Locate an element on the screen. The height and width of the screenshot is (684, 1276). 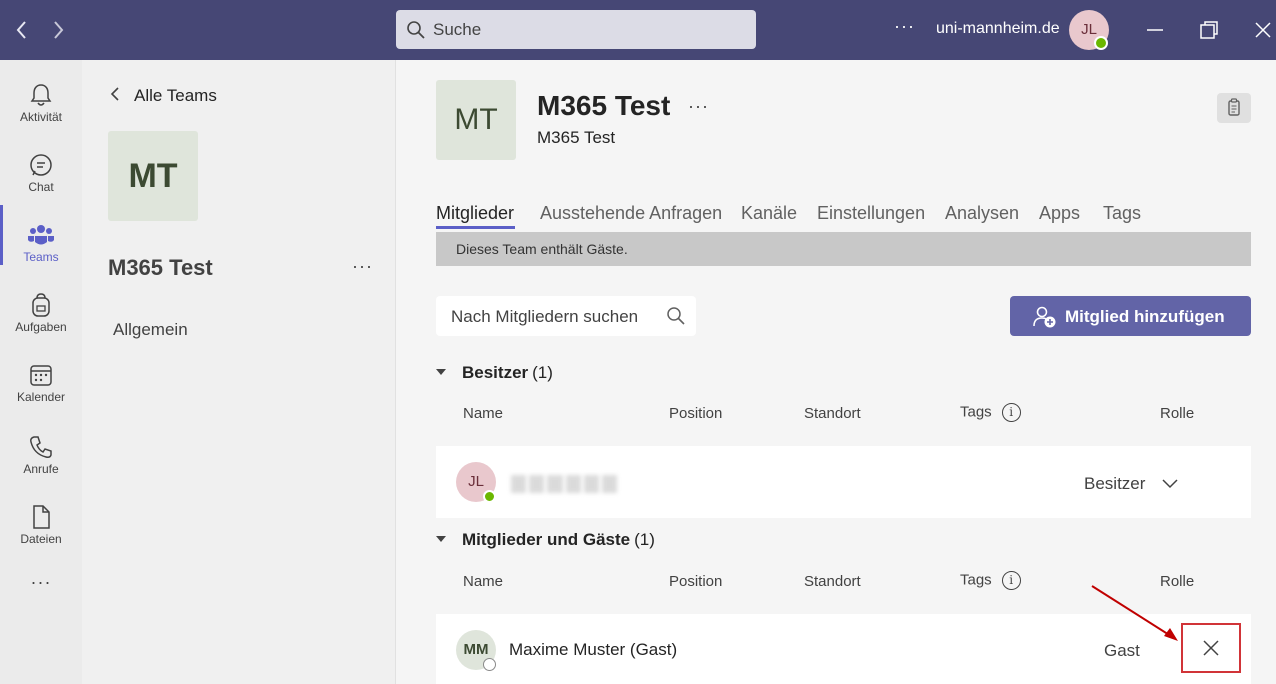
rail-item-files: Dateien is located at coordinates (41, 522).